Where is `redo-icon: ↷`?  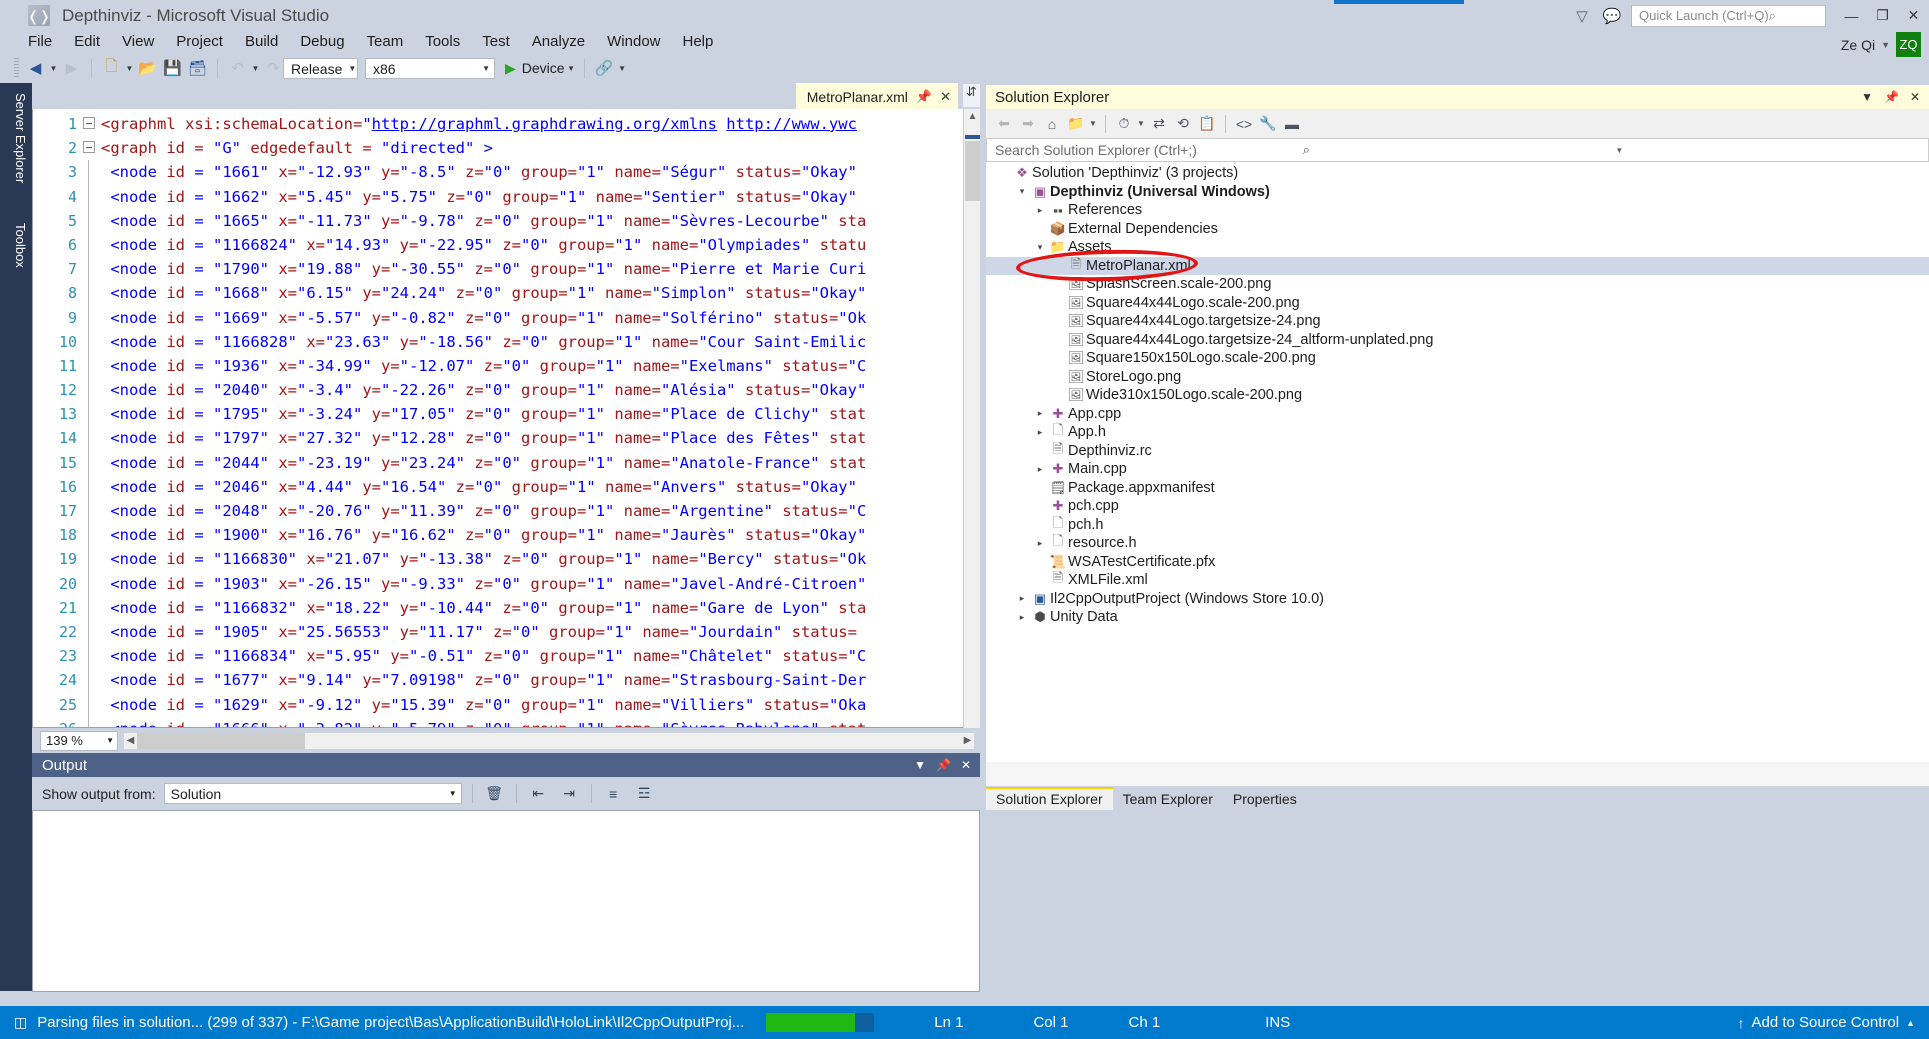
redo-icon: ↷ is located at coordinates (273, 68).